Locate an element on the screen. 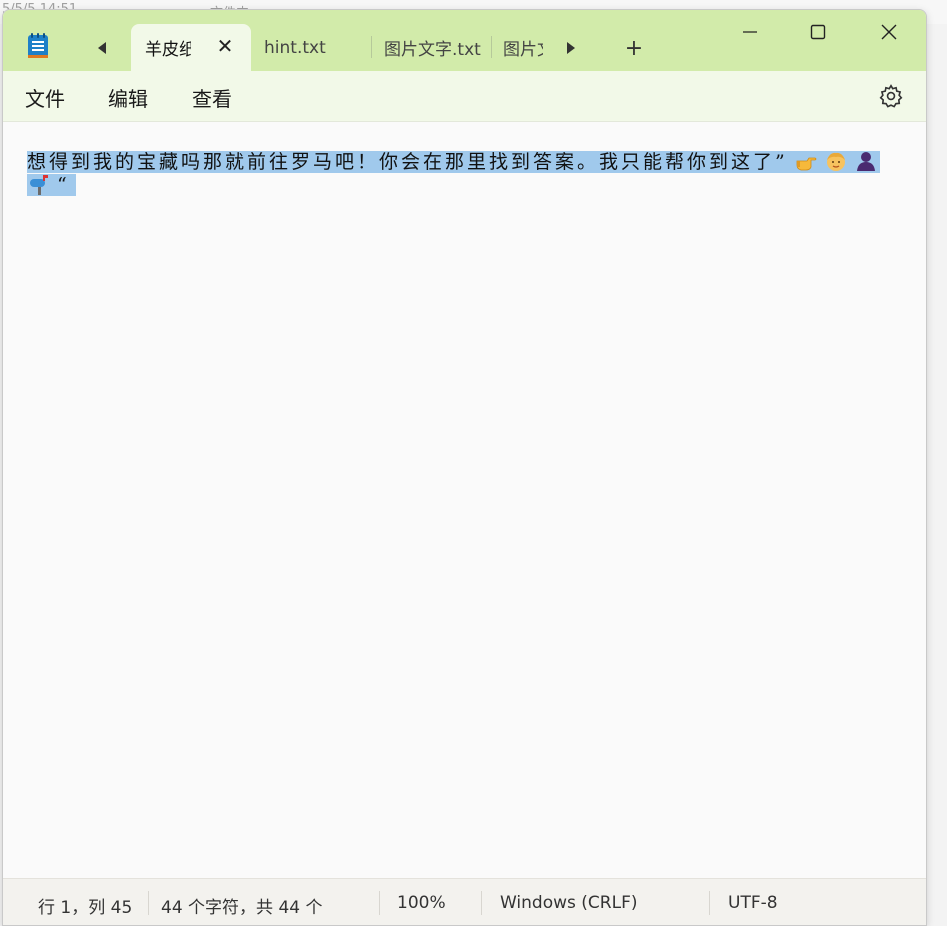 This screenshot has width=947, height=926. zoom-level: 100% is located at coordinates (421, 903).